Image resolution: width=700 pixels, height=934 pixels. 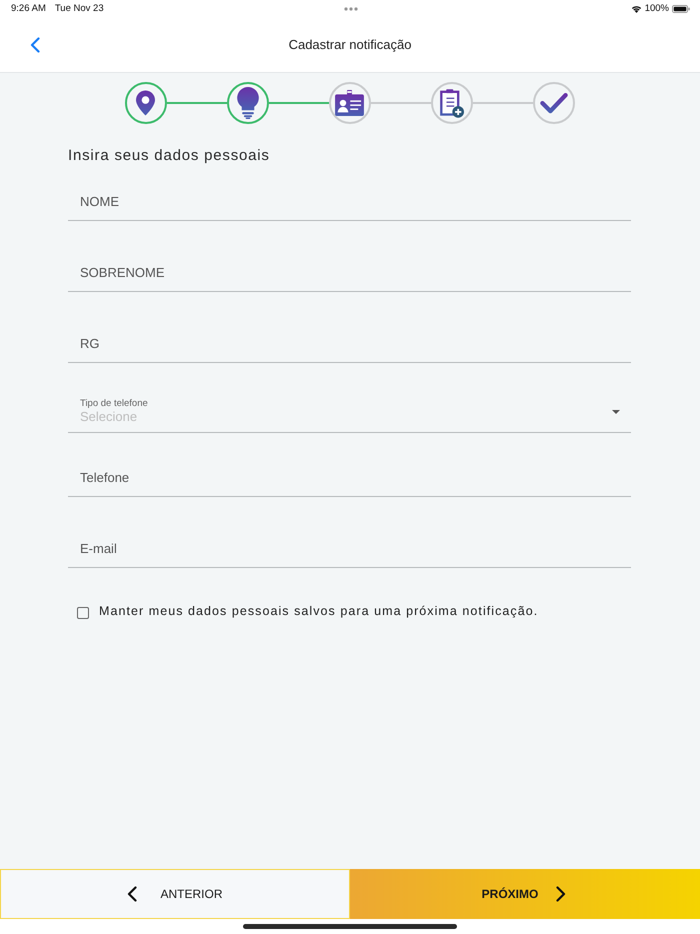 I want to click on back-button, so click(x=35, y=44).